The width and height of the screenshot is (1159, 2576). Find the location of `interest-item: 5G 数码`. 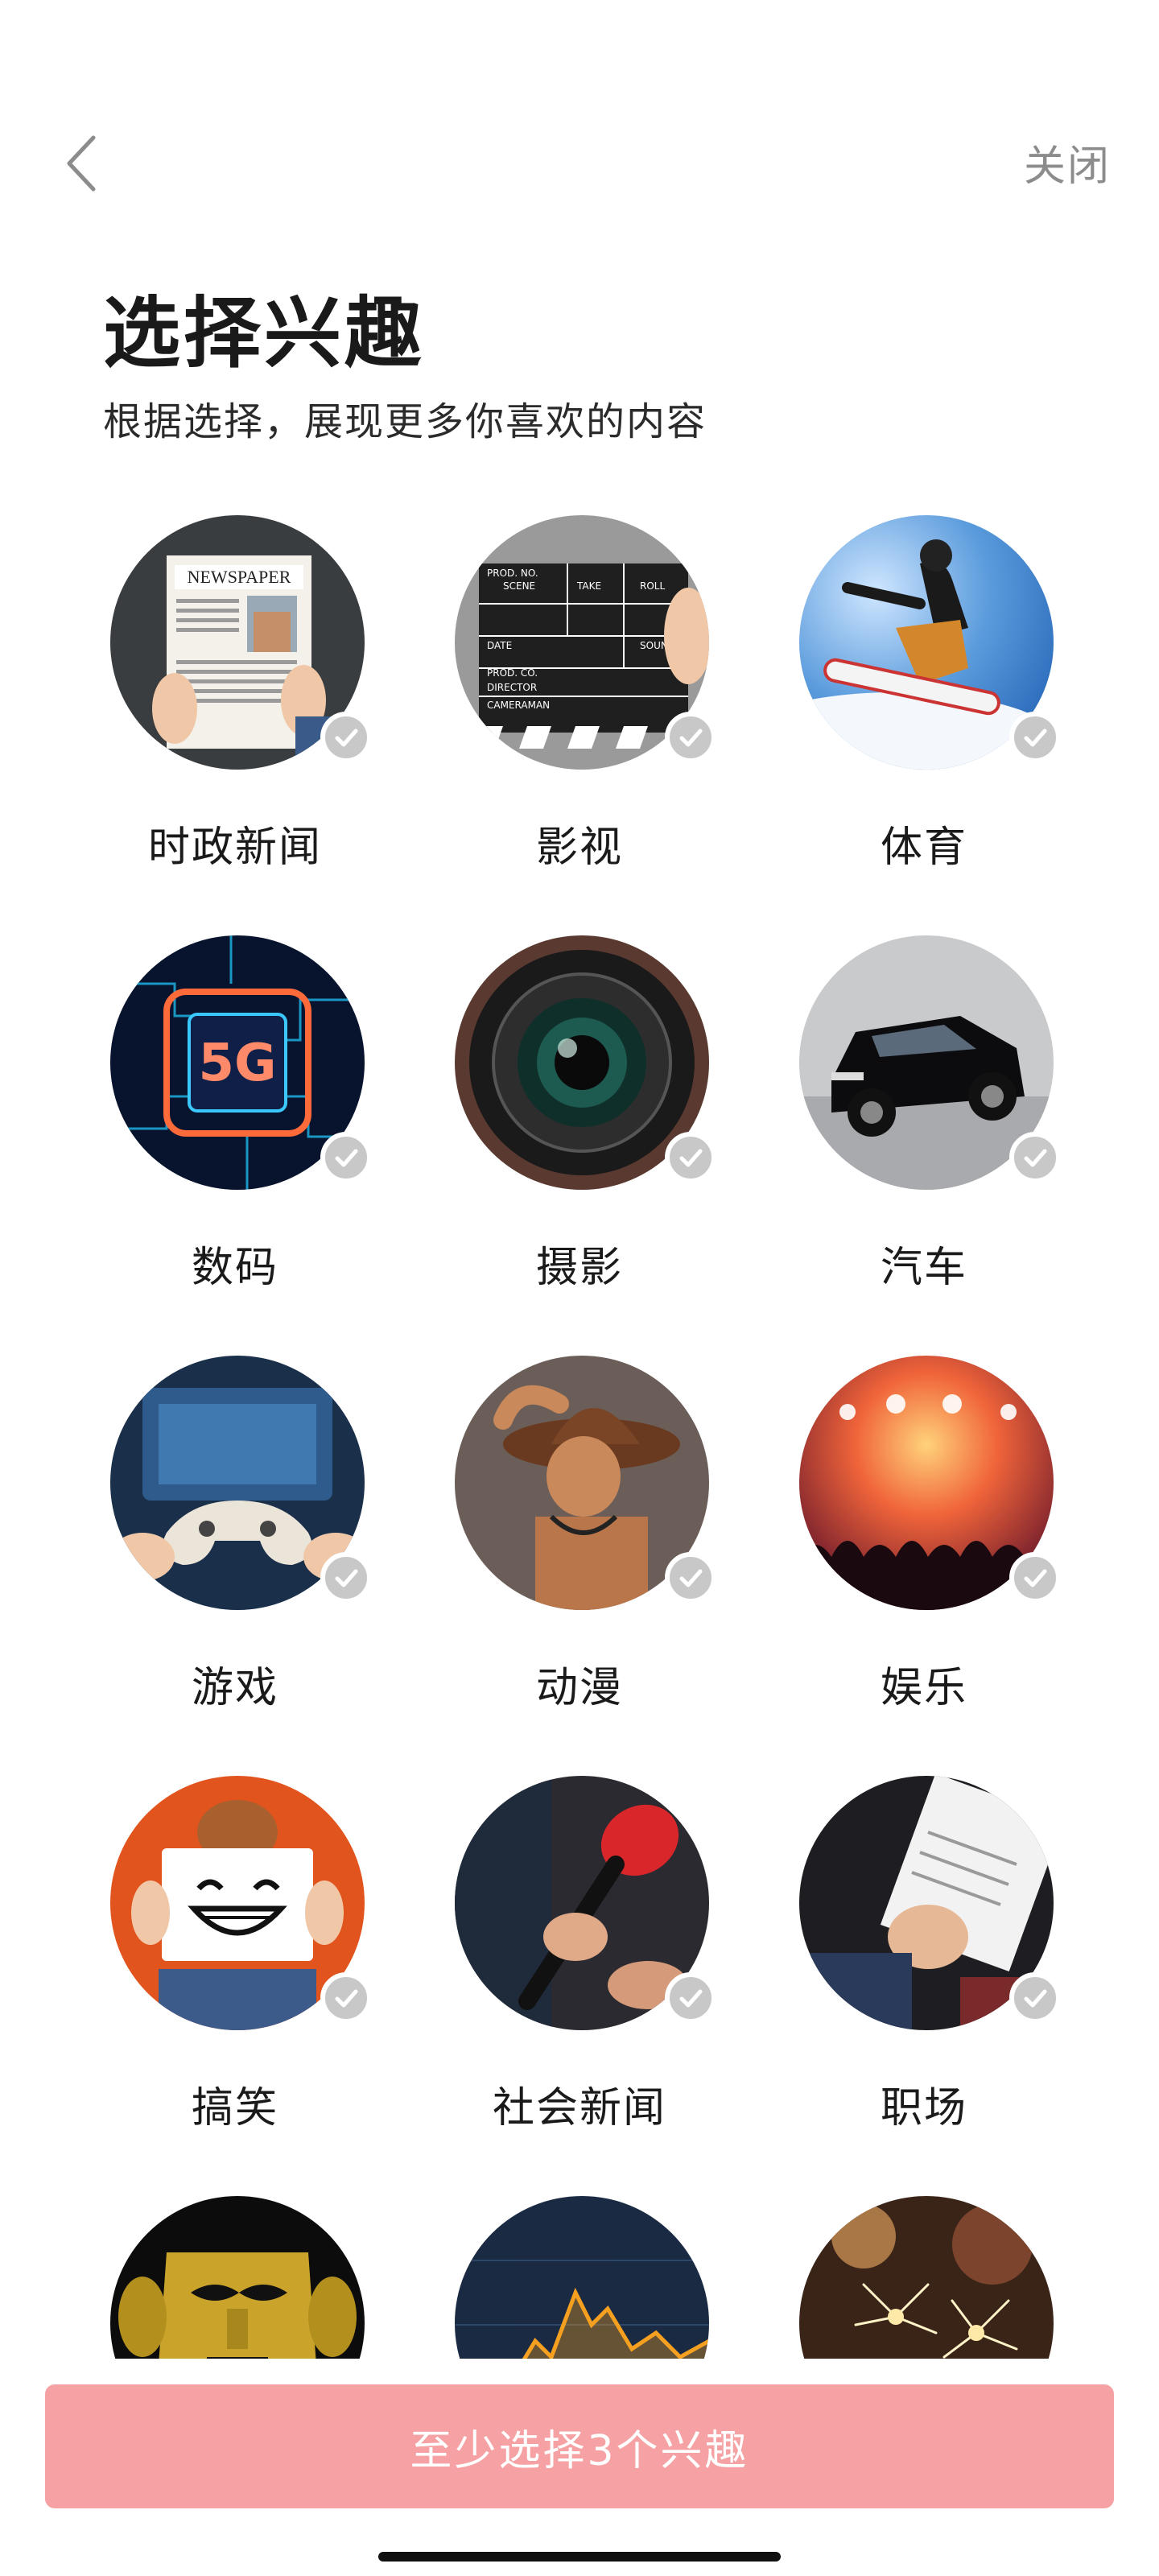

interest-item: 5G 数码 is located at coordinates (235, 1128).